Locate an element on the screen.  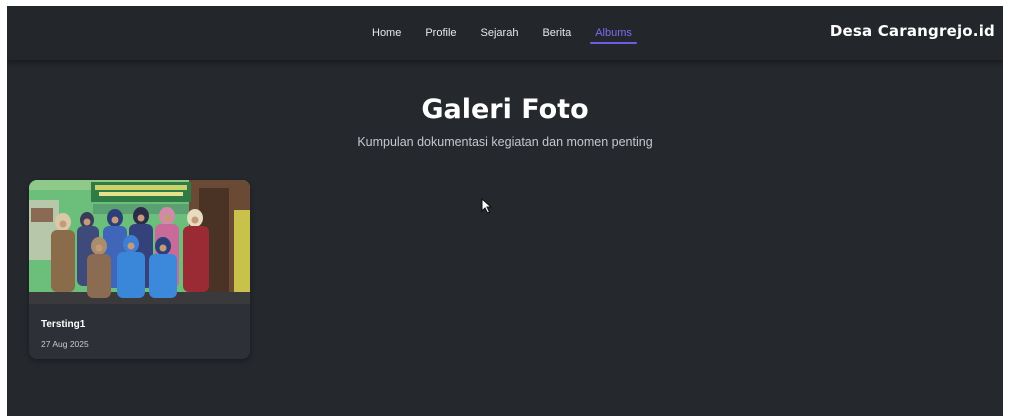
nav-link-albums: Albums is located at coordinates (613, 33).